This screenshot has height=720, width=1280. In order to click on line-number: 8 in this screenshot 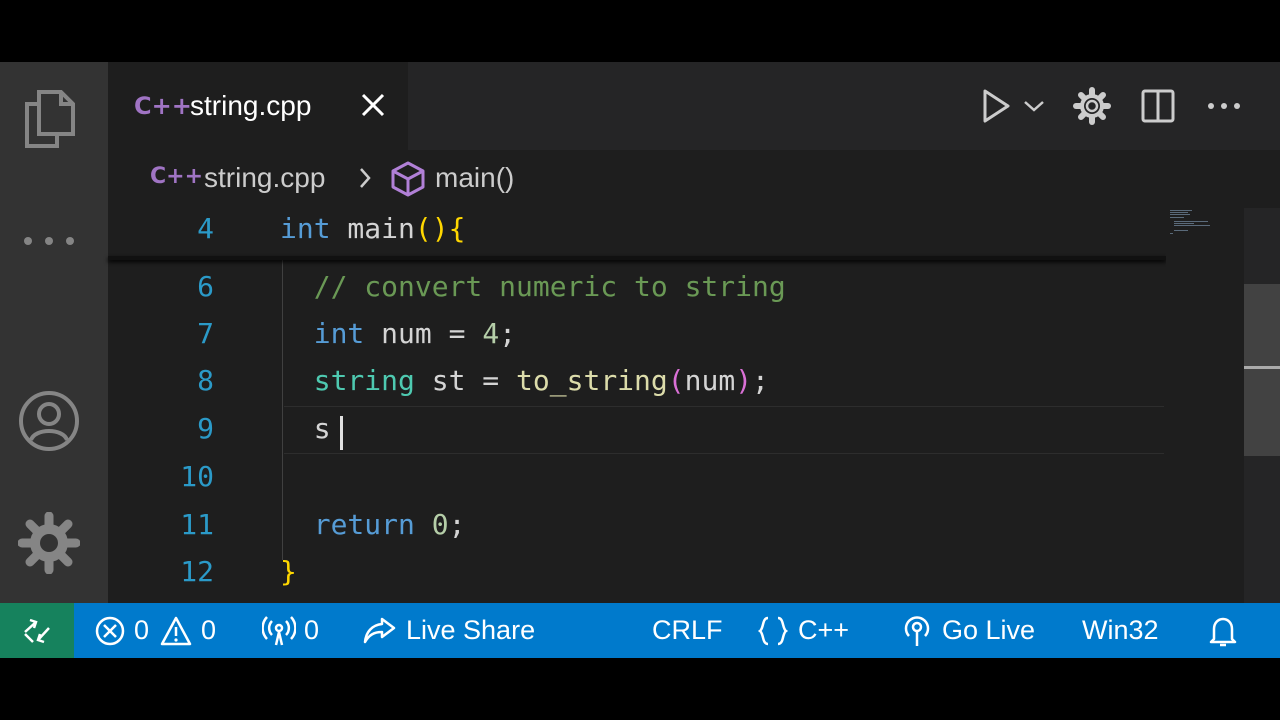, I will do `click(205, 380)`.